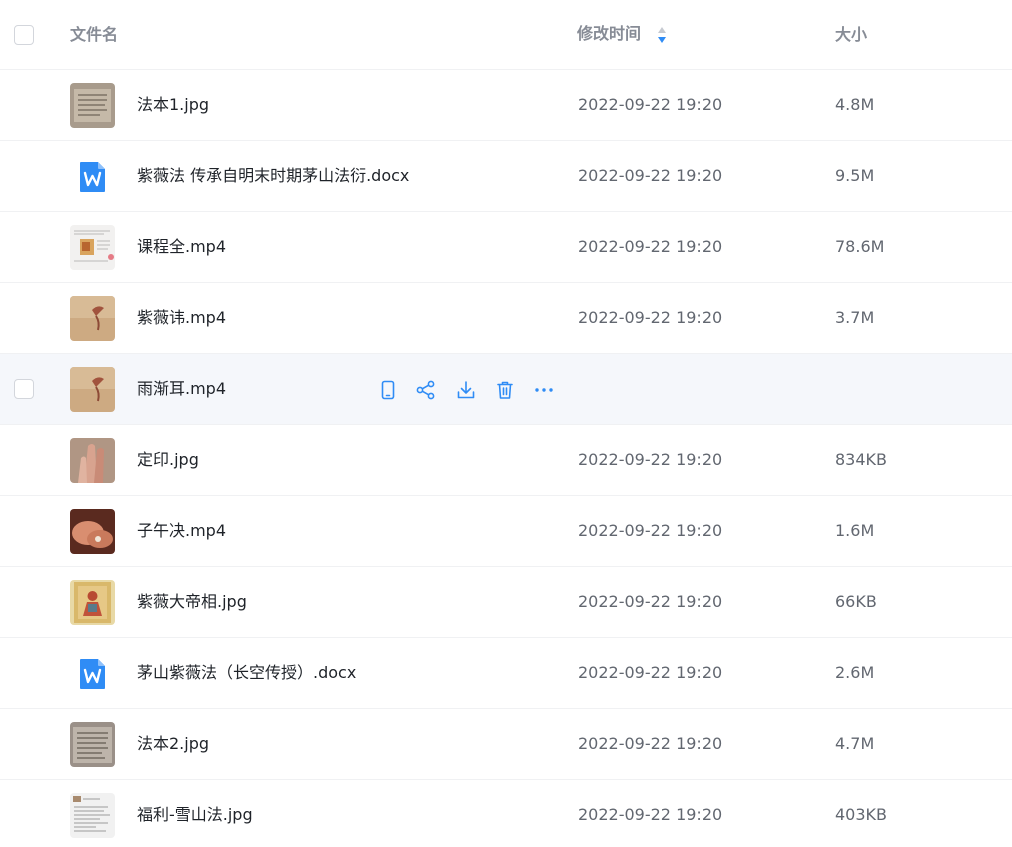 The image size is (1012, 847). What do you see at coordinates (181, 531) in the screenshot?
I see `file-name: 子午决.mp4` at bounding box center [181, 531].